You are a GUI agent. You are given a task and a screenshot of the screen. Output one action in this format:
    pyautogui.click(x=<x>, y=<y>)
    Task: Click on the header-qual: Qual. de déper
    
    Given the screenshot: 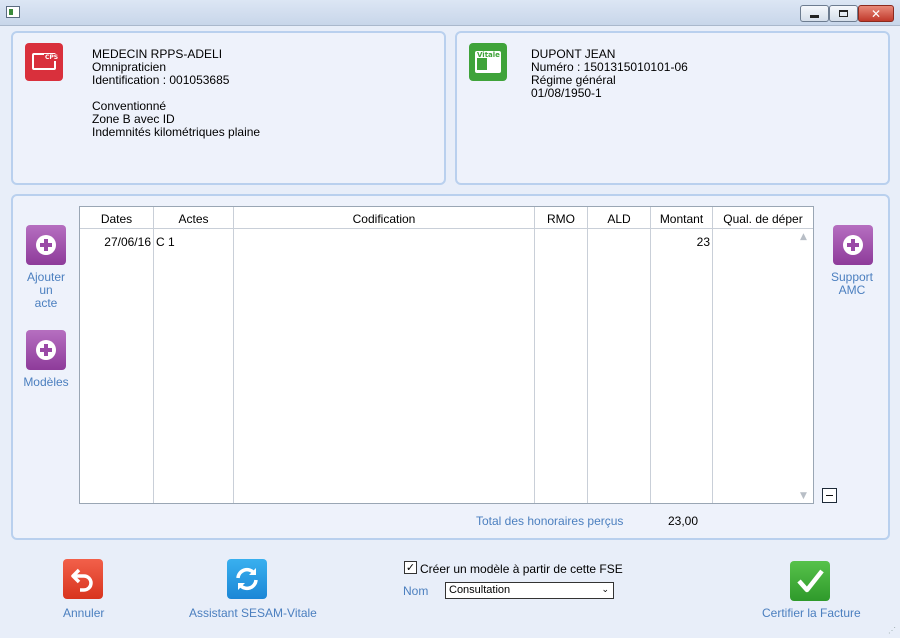 What is the action you would take?
    pyautogui.click(x=763, y=219)
    